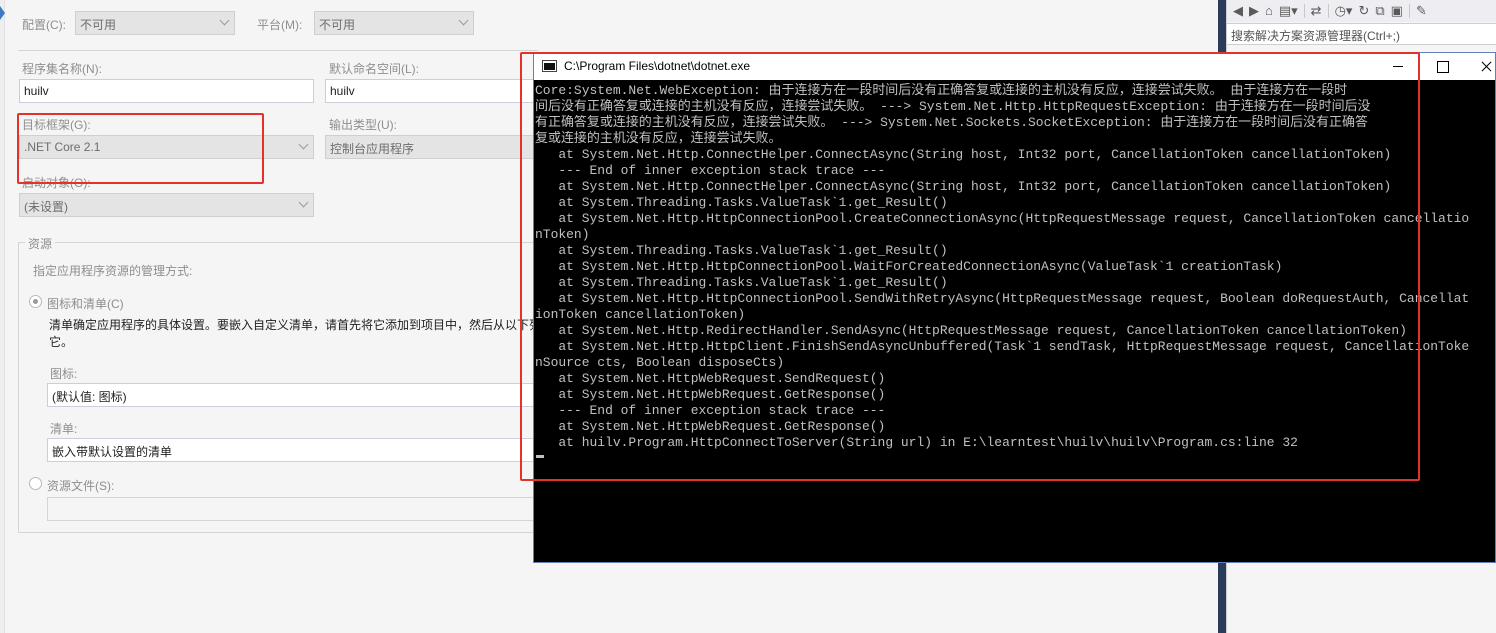 This screenshot has height=633, width=1496. What do you see at coordinates (2, 316) in the screenshot?
I see `panel-left-edge` at bounding box center [2, 316].